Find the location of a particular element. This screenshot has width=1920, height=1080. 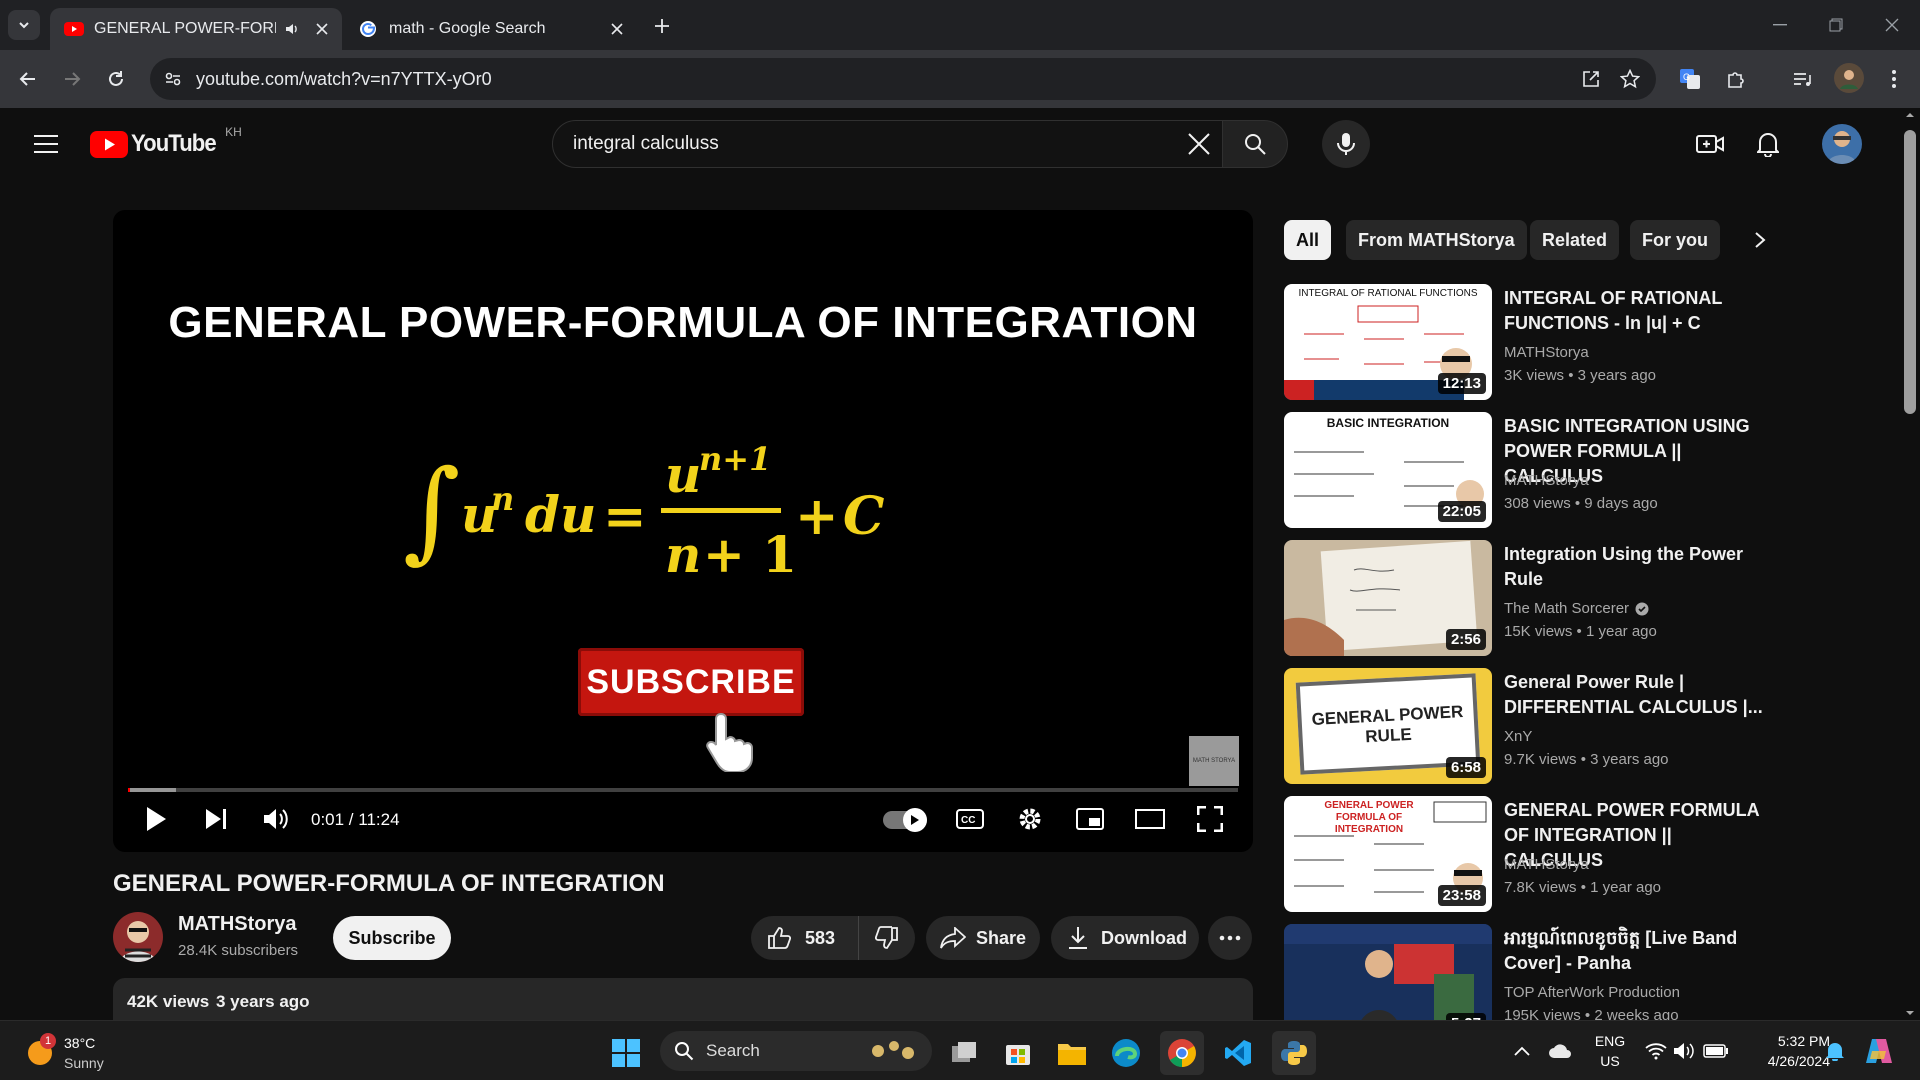

url-text: youtube.com/watch?v=n7YTTX-yOr0 is located at coordinates (344, 79).